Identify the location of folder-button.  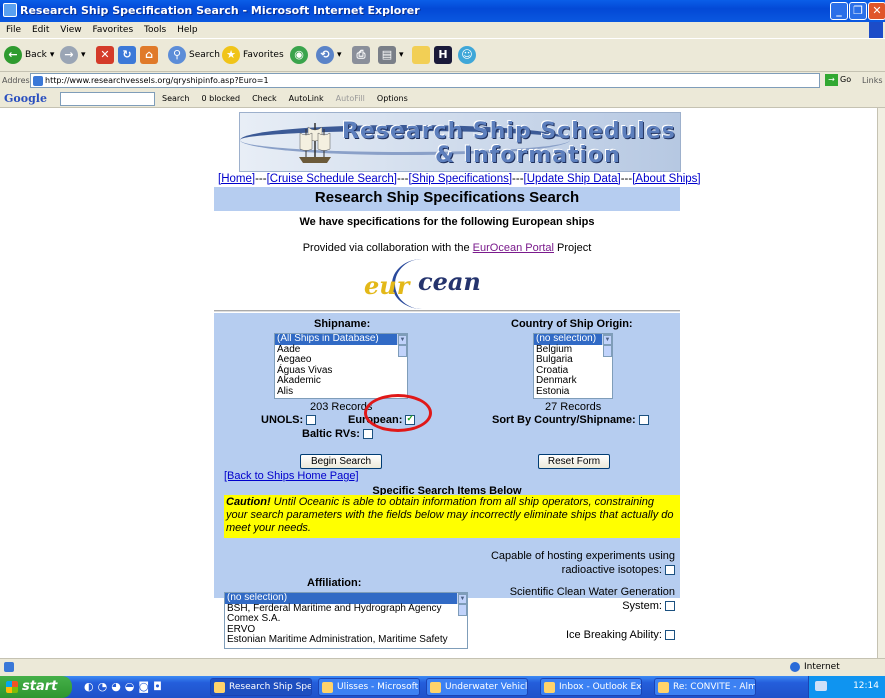
(421, 55).